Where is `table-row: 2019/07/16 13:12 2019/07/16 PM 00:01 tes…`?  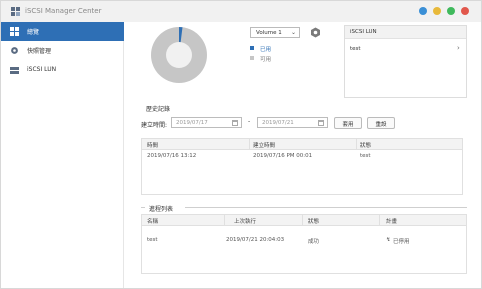
table-row: 2019/07/16 13:12 2019/07/16 PM 00:01 tes… is located at coordinates (302, 157).